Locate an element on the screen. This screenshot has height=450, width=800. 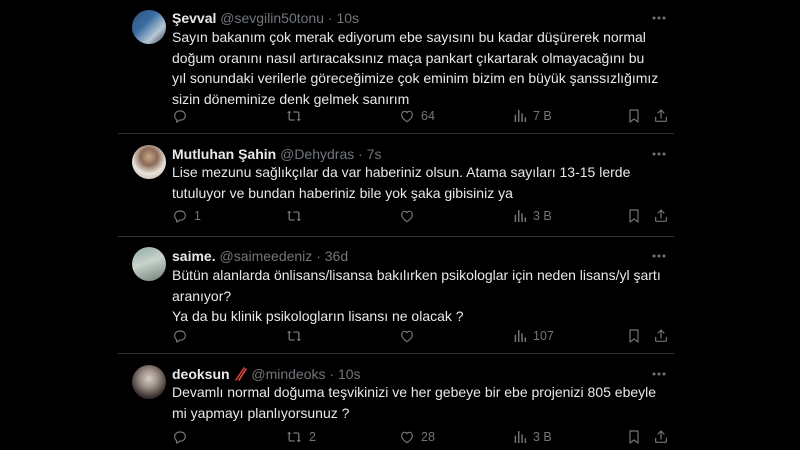
reply-count: 1 is located at coordinates (197, 216).